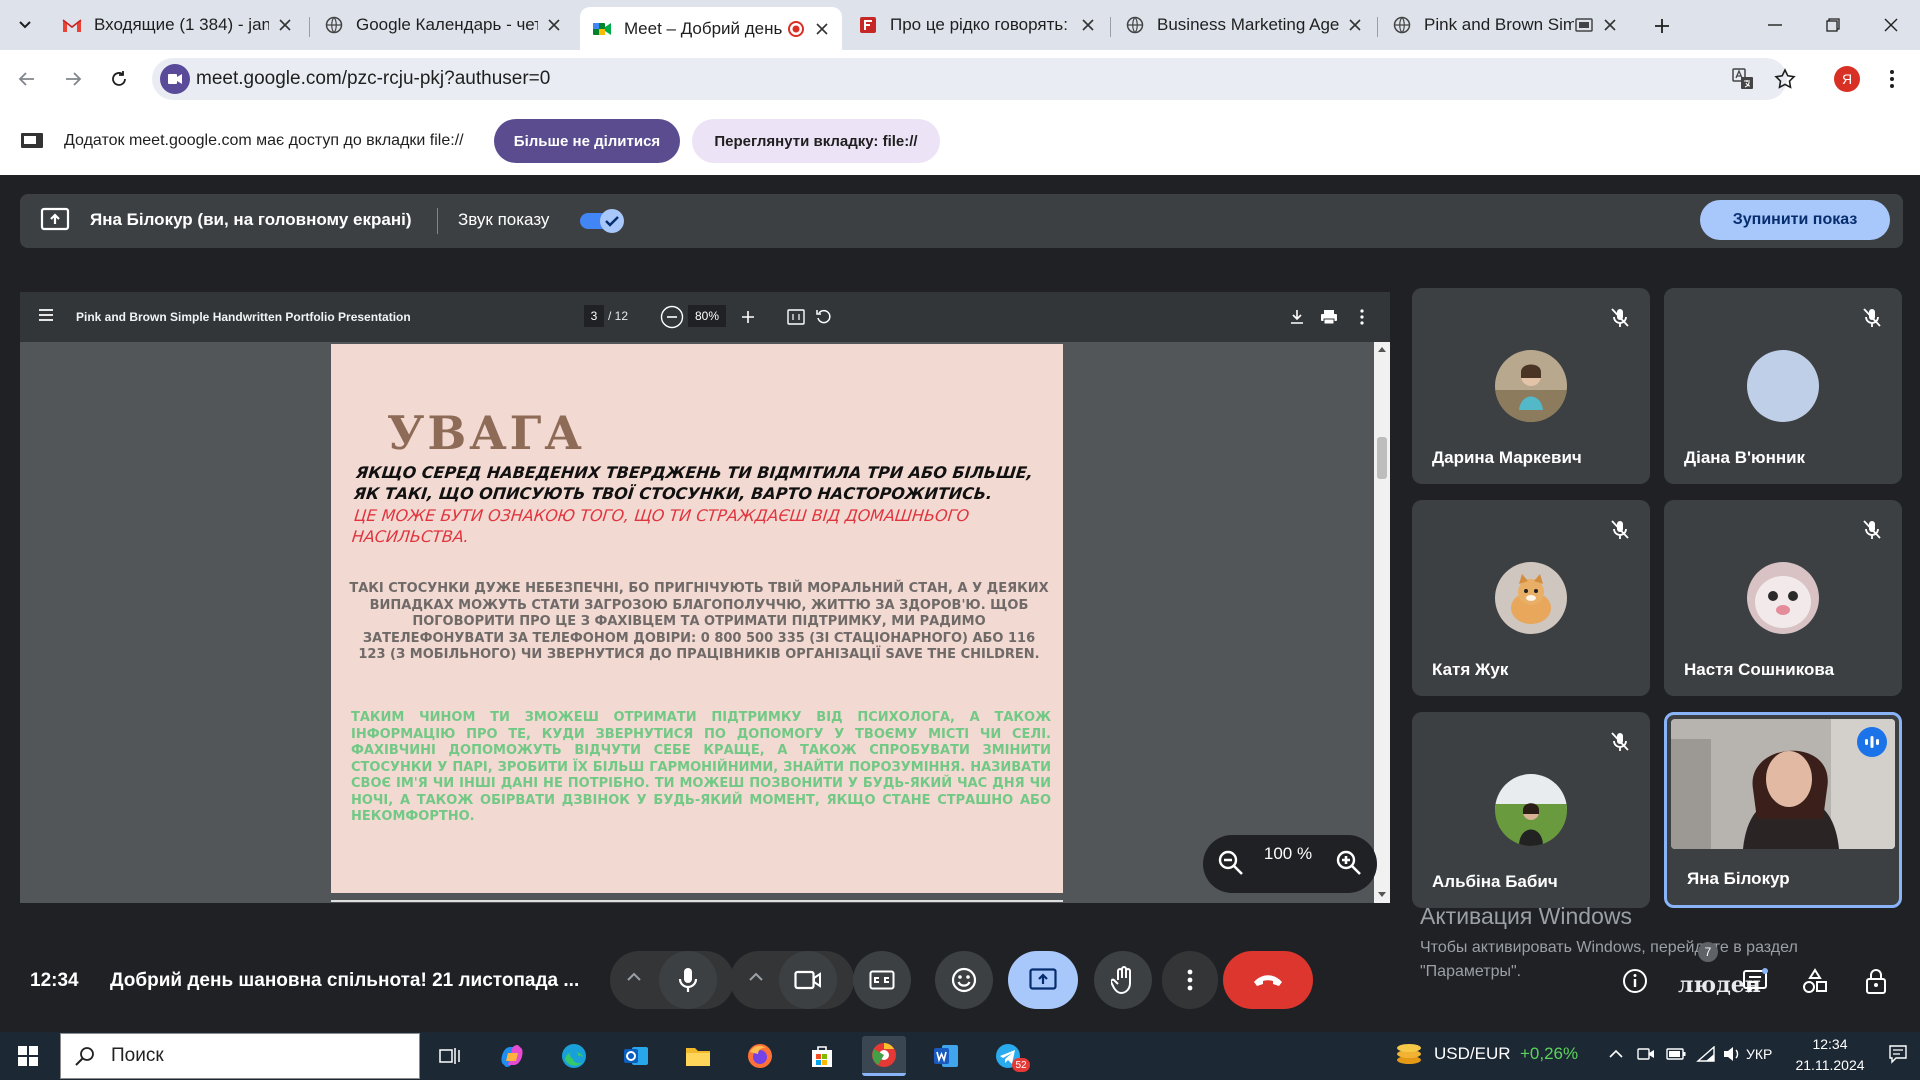 This screenshot has height=1080, width=1920. What do you see at coordinates (1785, 79) in the screenshot?
I see `bookmark-star-icon` at bounding box center [1785, 79].